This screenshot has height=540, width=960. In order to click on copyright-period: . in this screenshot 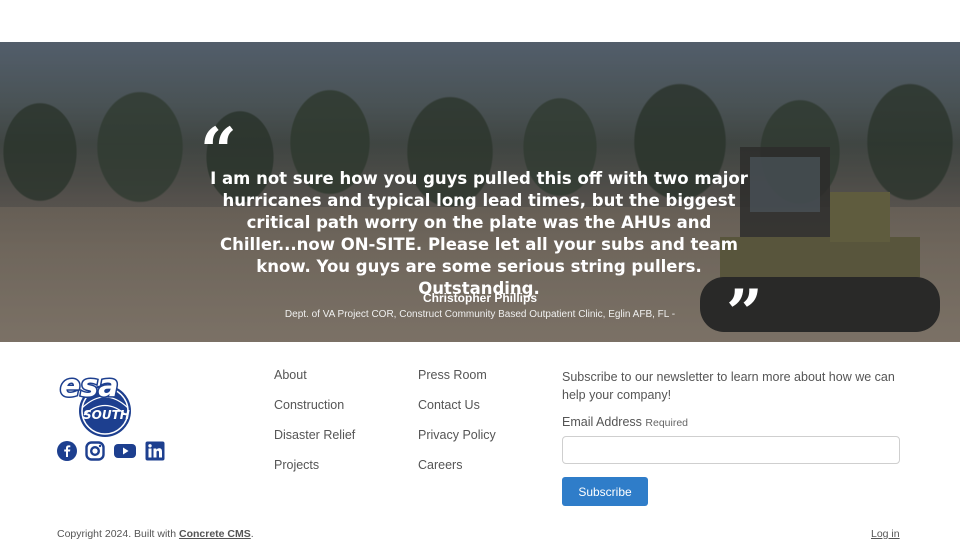, I will do `click(252, 534)`.